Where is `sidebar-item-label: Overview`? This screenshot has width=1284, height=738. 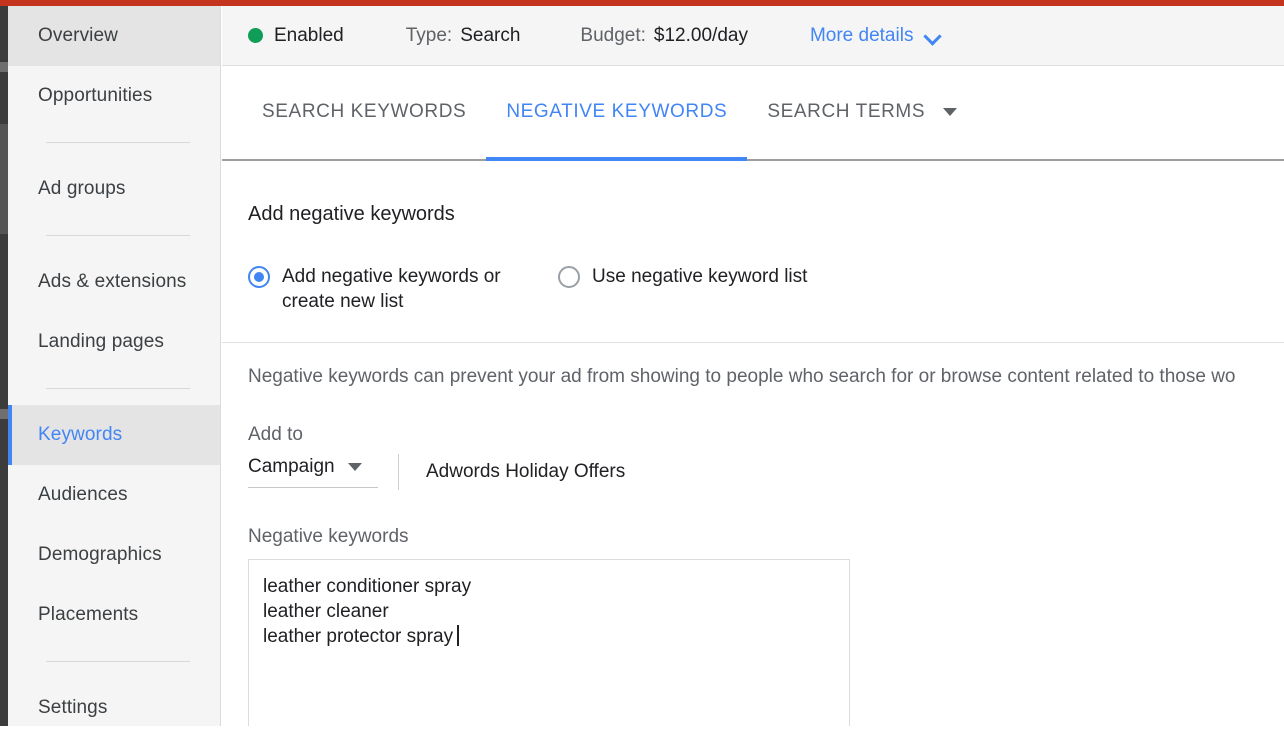
sidebar-item-label: Overview is located at coordinates (78, 35).